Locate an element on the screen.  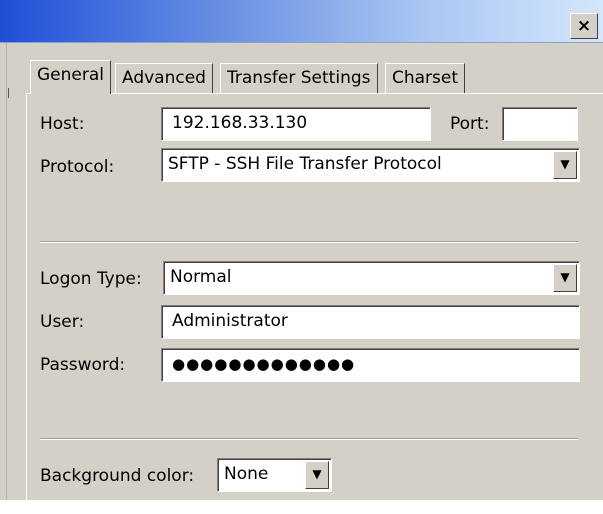
background-color-value: None is located at coordinates (246, 474).